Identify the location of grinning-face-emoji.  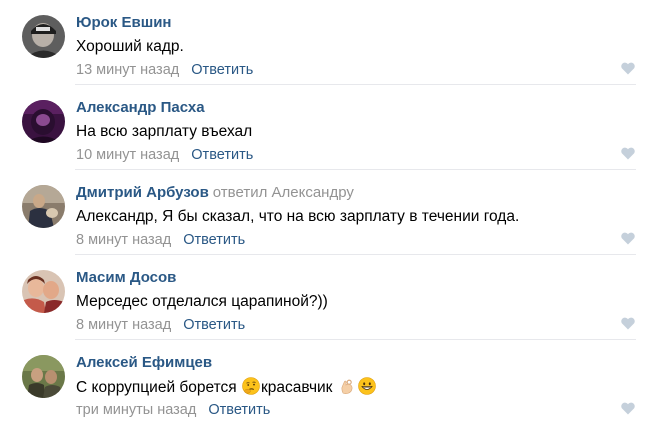
(366, 386).